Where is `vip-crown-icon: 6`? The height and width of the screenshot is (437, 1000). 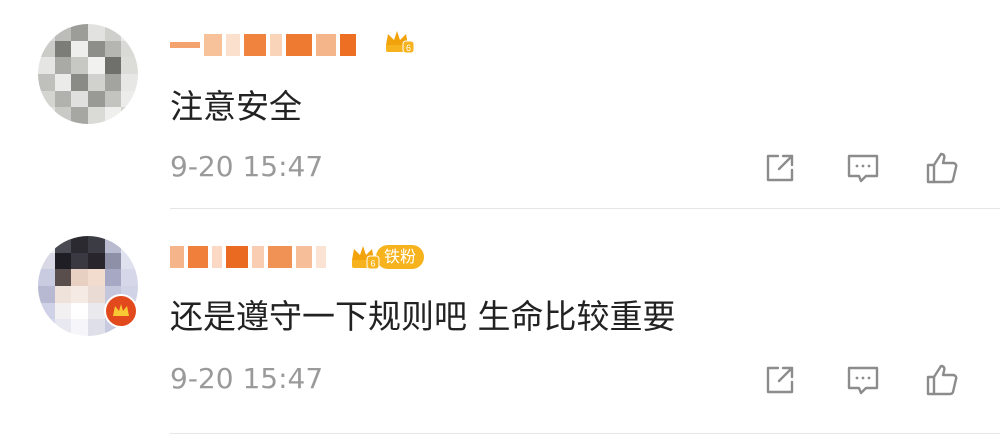 vip-crown-icon: 6 is located at coordinates (399, 41).